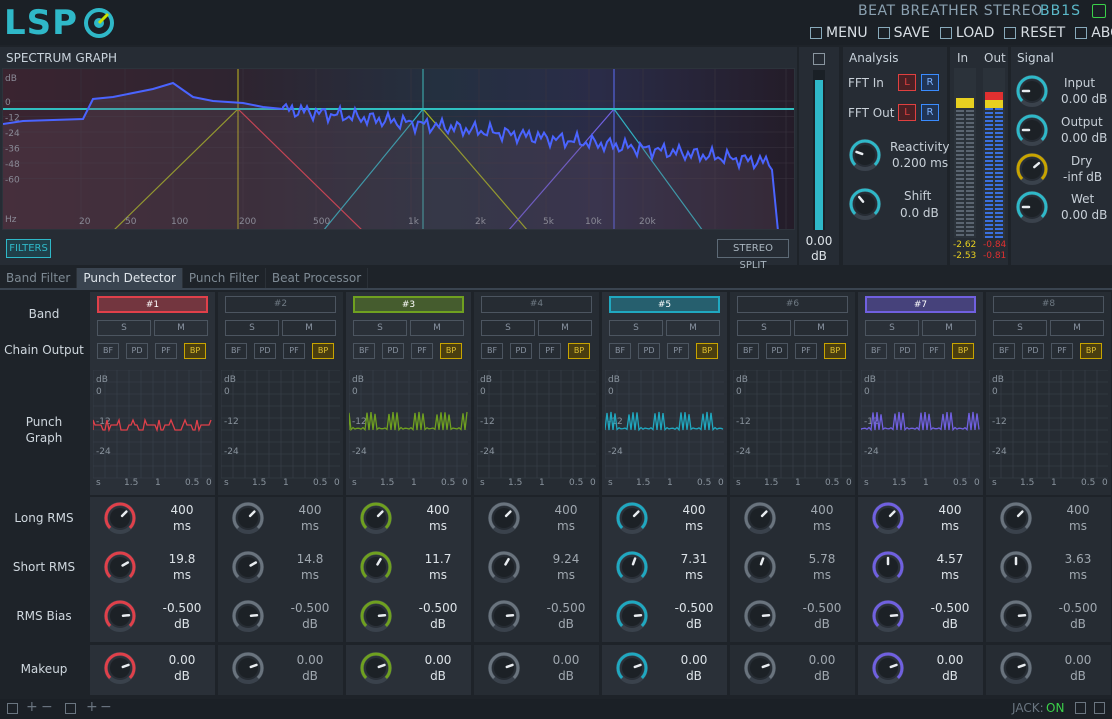 The width and height of the screenshot is (1112, 719). I want to click on band-select-button: #5, so click(664, 304).